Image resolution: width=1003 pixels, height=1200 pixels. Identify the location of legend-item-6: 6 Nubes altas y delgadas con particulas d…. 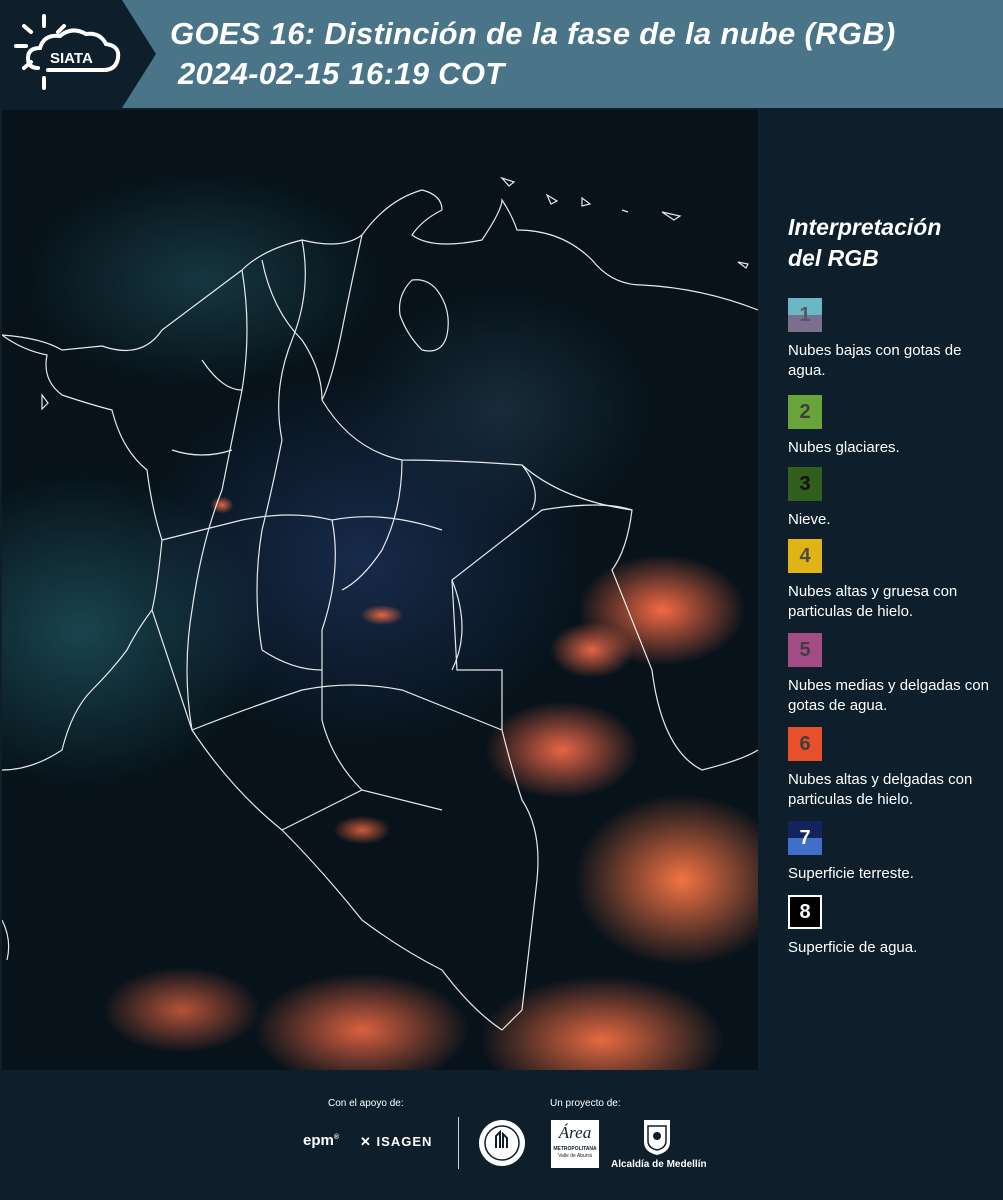
(890, 768).